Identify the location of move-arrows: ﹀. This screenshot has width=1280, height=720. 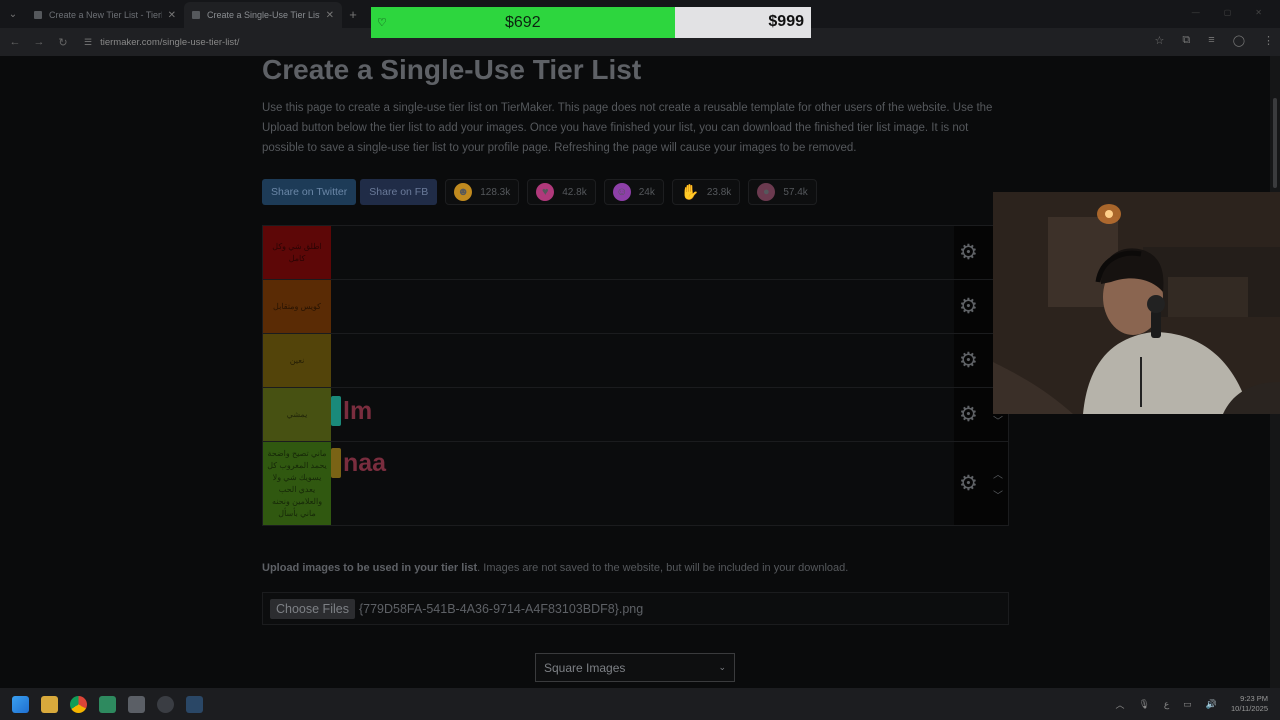
(998, 419).